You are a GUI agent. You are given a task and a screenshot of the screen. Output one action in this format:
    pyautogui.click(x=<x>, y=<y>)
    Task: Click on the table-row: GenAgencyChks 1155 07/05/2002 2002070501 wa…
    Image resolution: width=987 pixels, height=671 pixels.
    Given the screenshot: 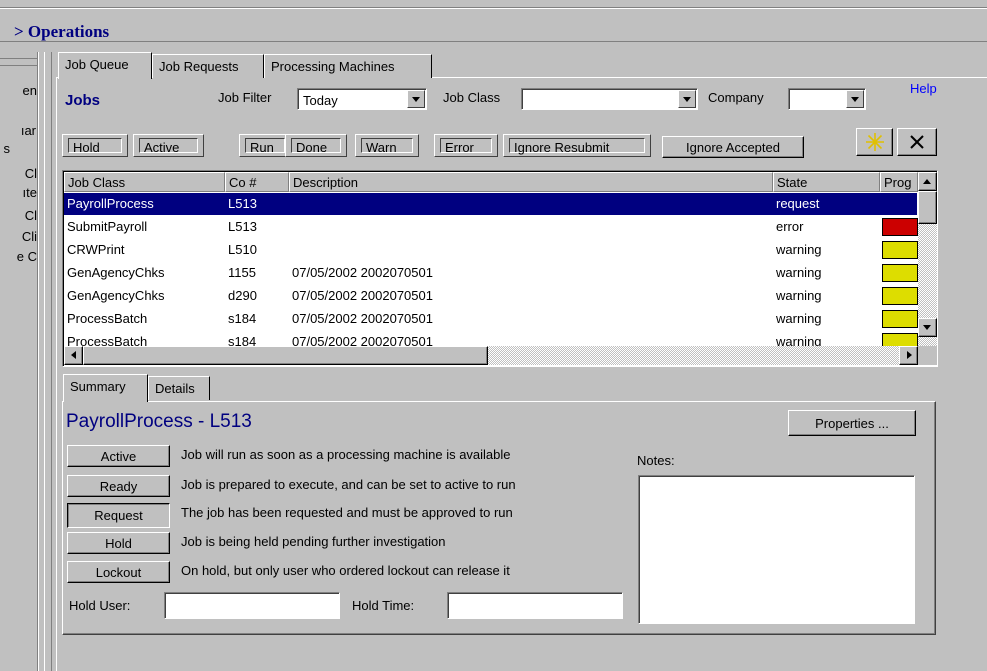 What is the action you would take?
    pyautogui.click(x=491, y=273)
    